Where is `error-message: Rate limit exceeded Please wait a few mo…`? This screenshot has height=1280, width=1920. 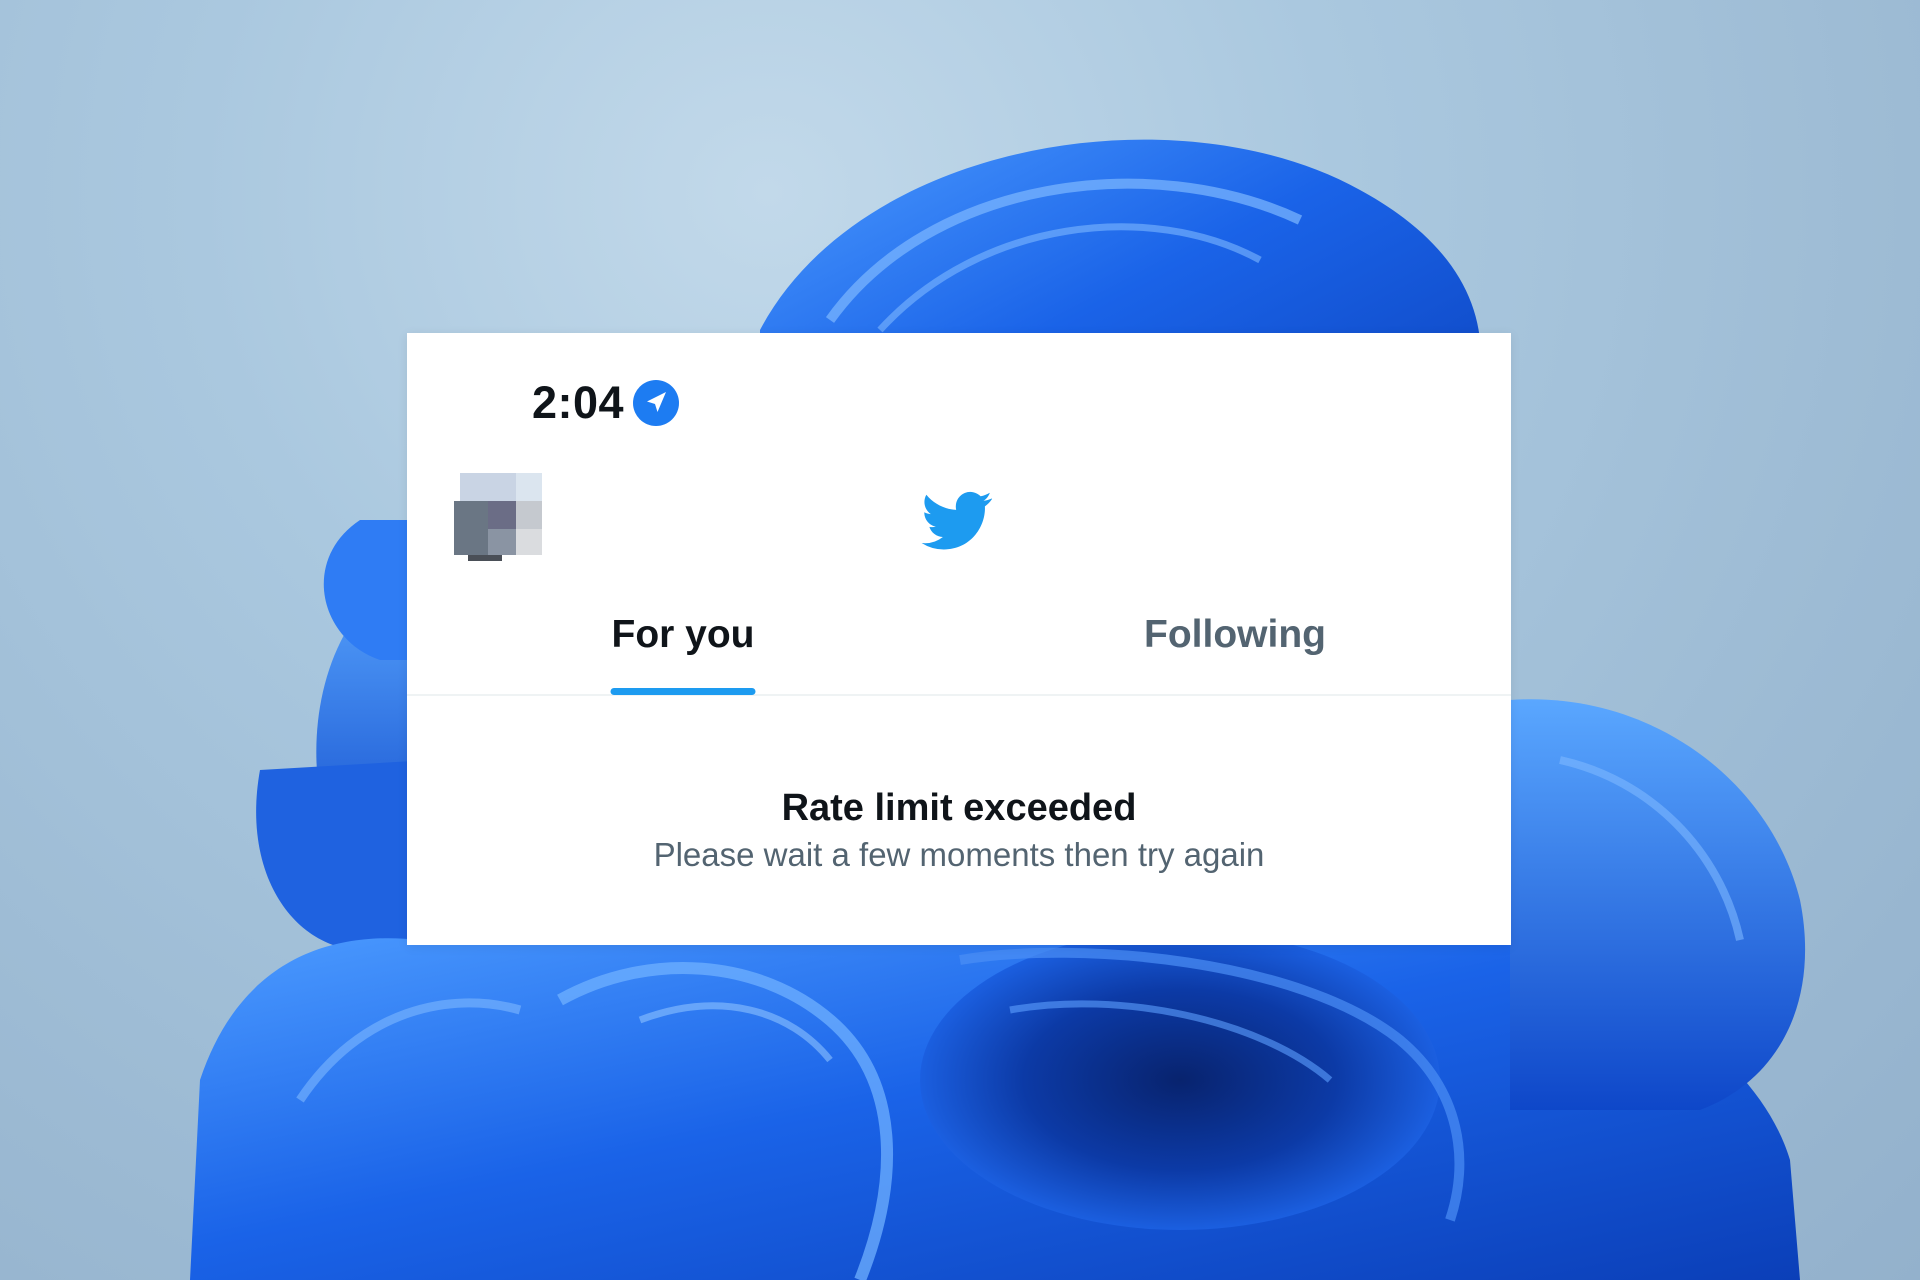
error-message: Rate limit exceeded Please wait a few mo… is located at coordinates (959, 830).